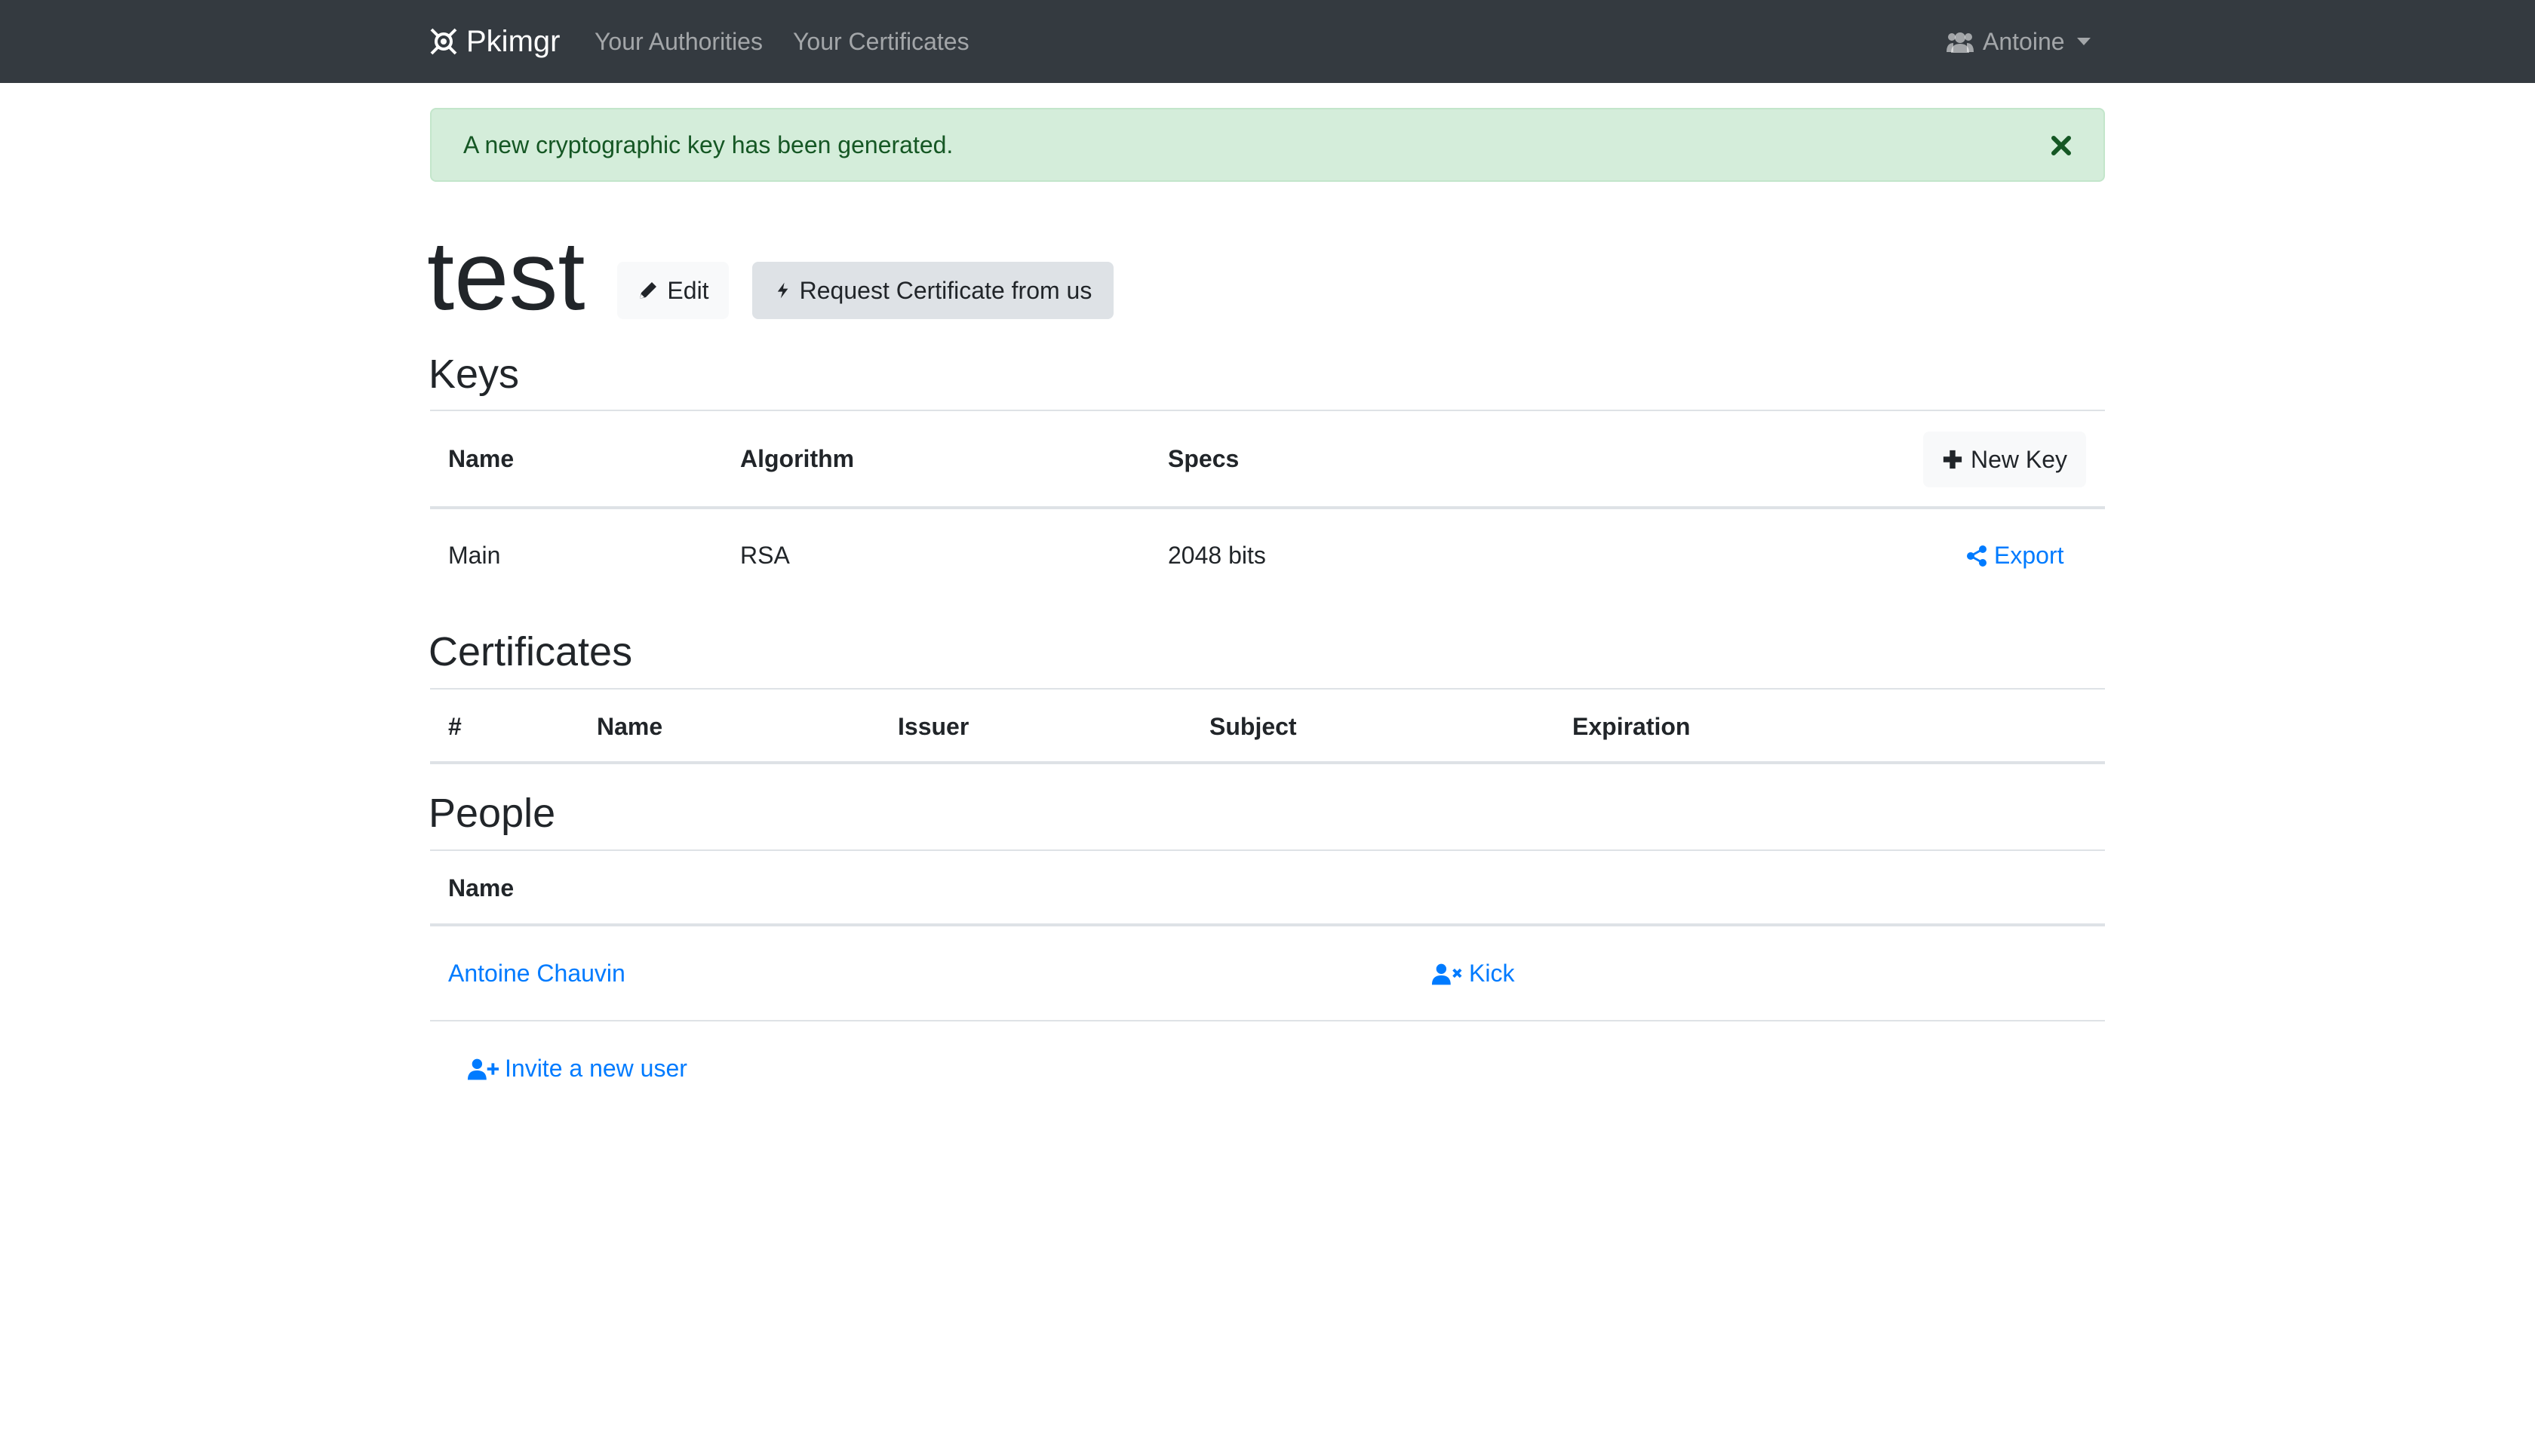 The height and width of the screenshot is (1456, 2535). Describe the element at coordinates (945, 290) in the screenshot. I see `request-certificate-label: Request Certificate from us` at that location.